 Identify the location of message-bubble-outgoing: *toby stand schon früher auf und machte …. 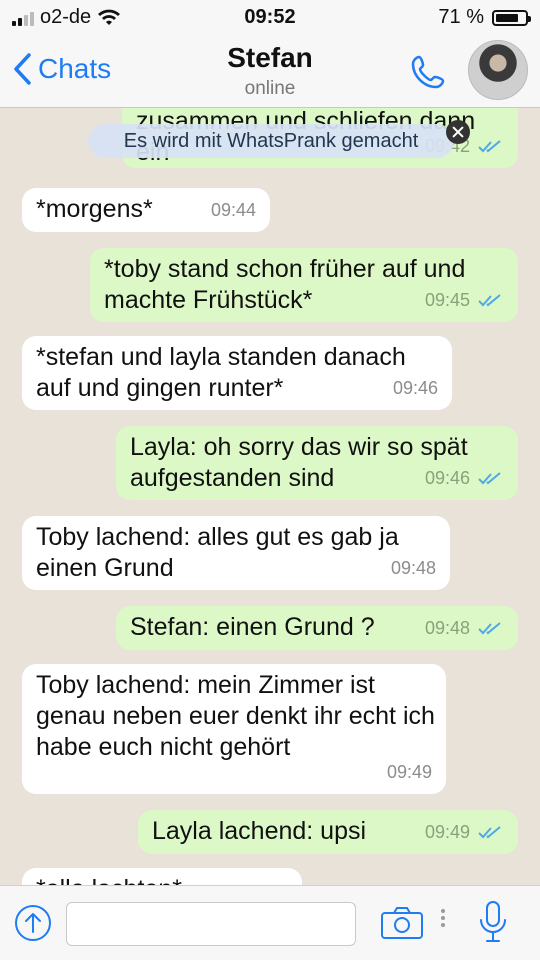
(304, 285).